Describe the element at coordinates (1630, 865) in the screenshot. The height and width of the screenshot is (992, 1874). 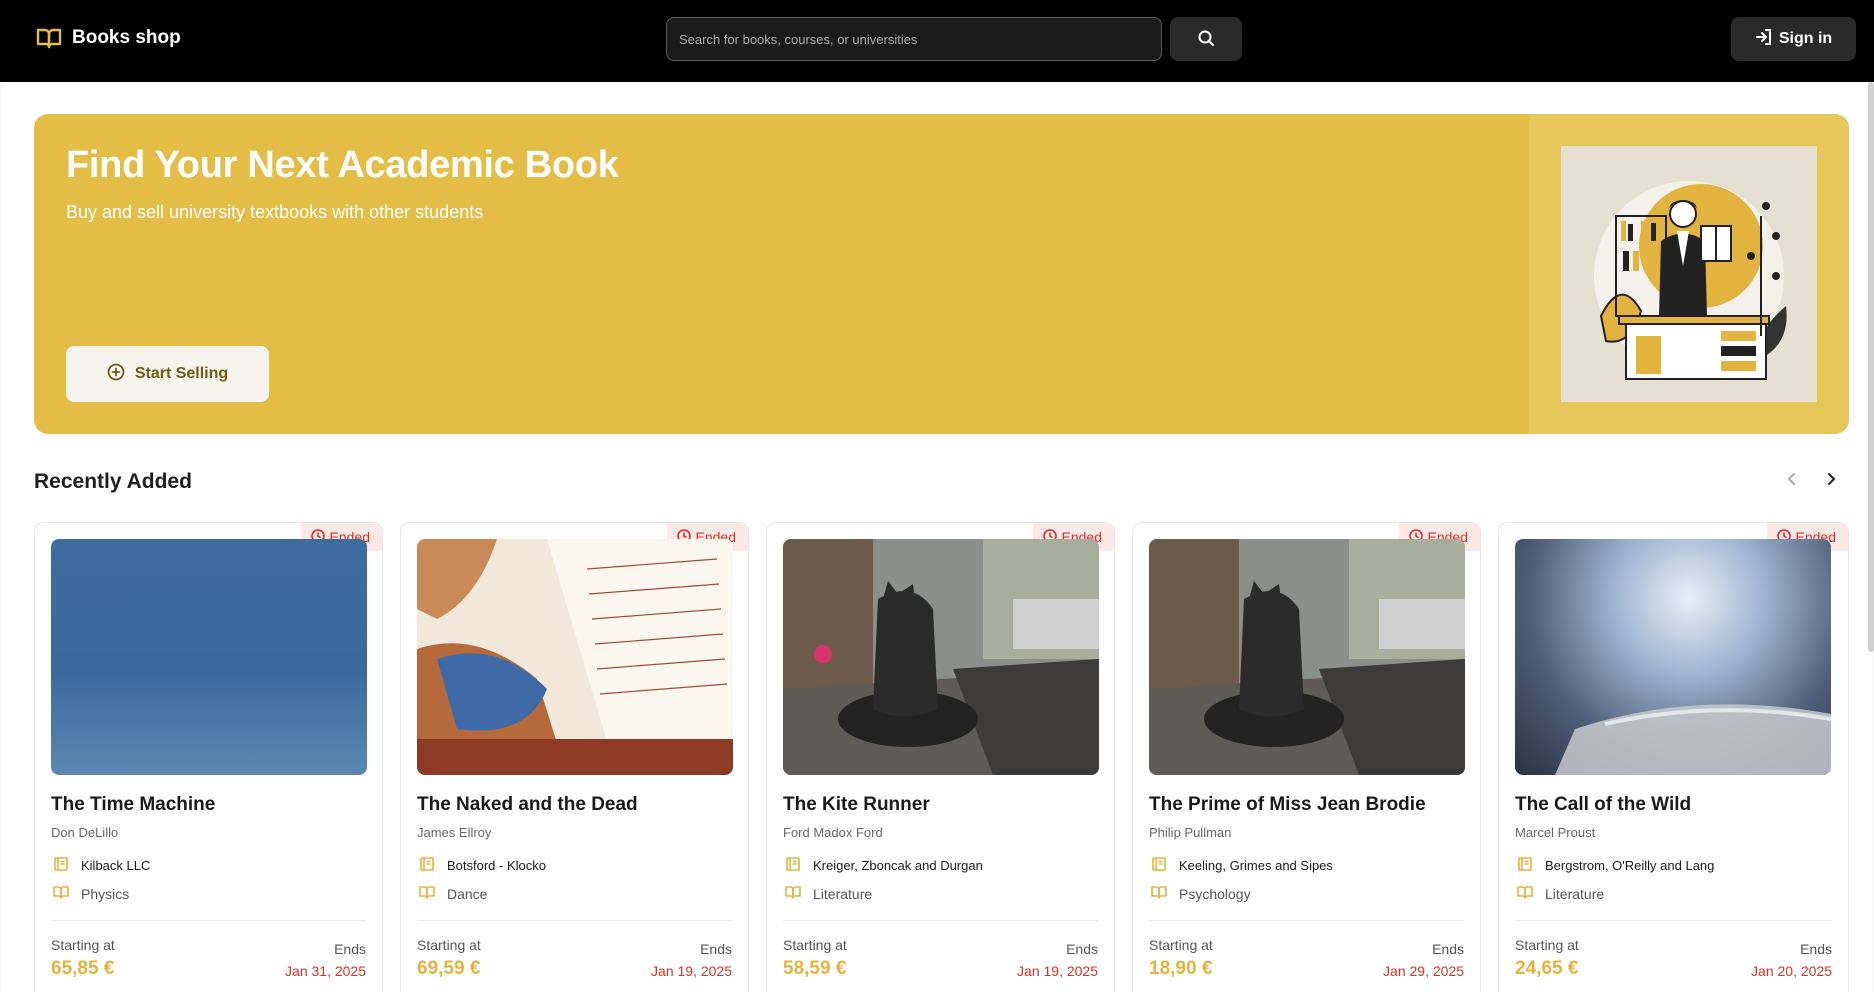
I see `university-name: Bergstrom, O'Reilly and Lang` at that location.